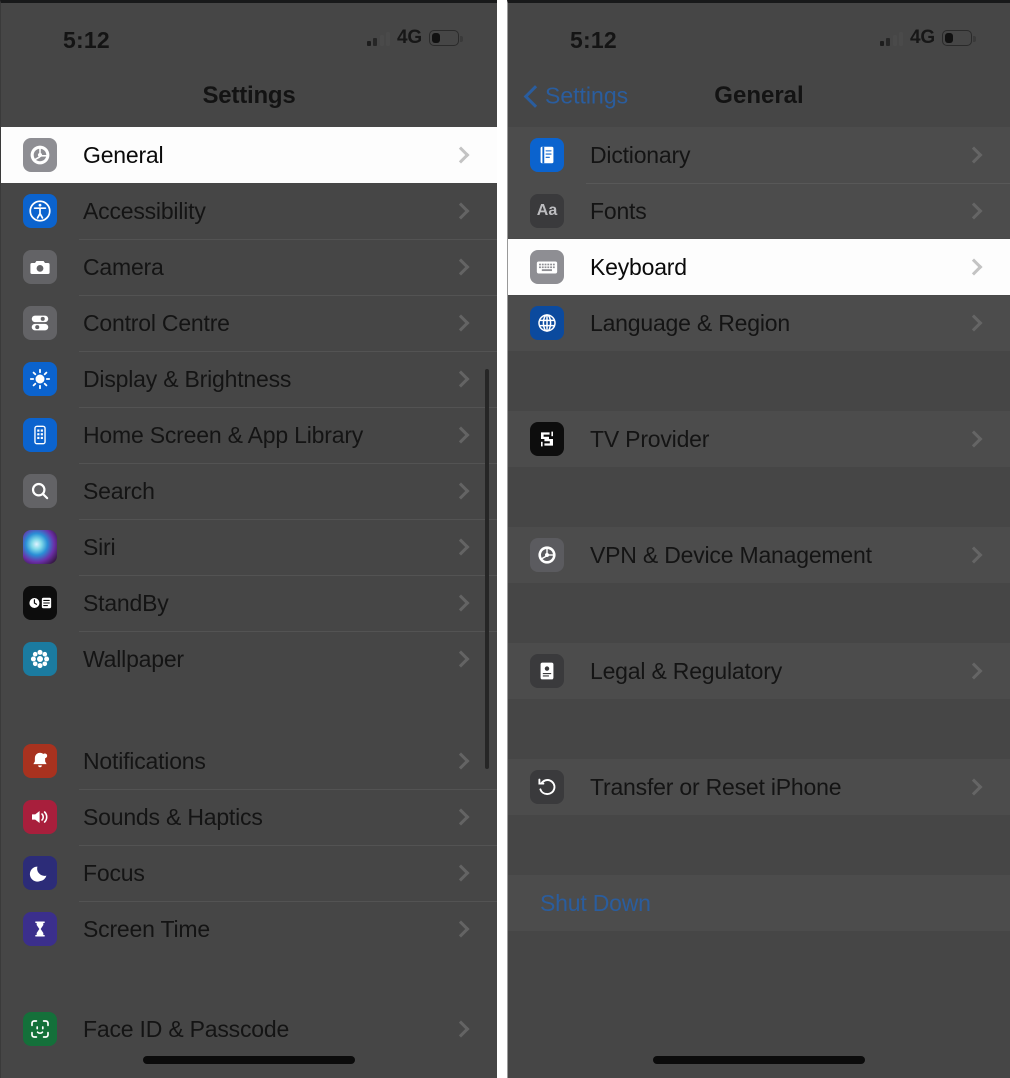  Describe the element at coordinates (759, 323) in the screenshot. I see `list-item-language-region: Language & Region` at that location.